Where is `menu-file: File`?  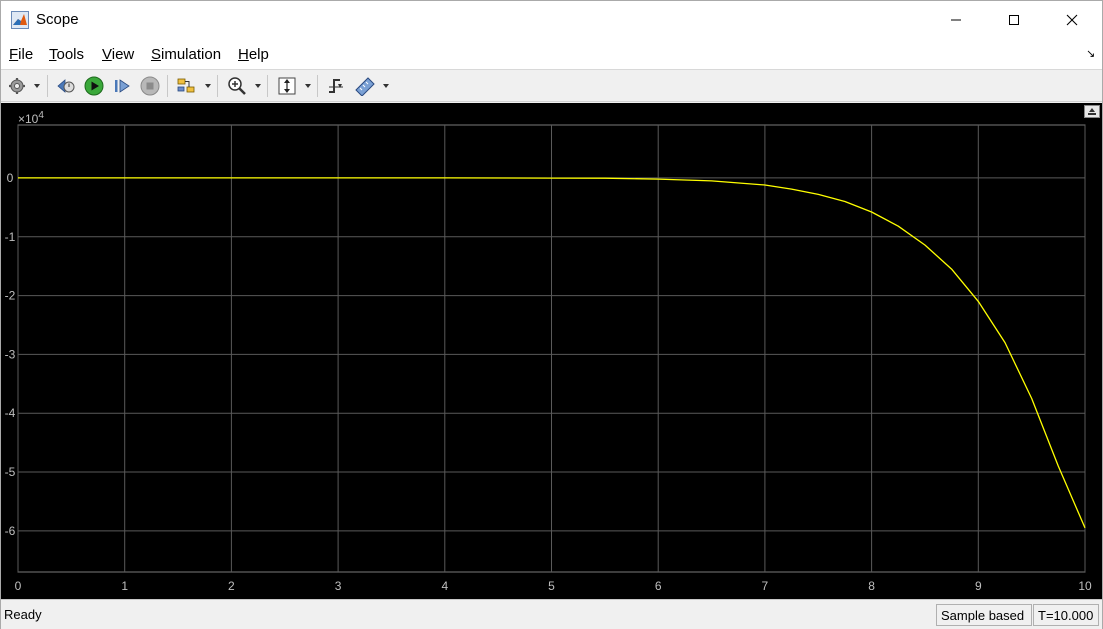
menu-file: File is located at coordinates (21, 54).